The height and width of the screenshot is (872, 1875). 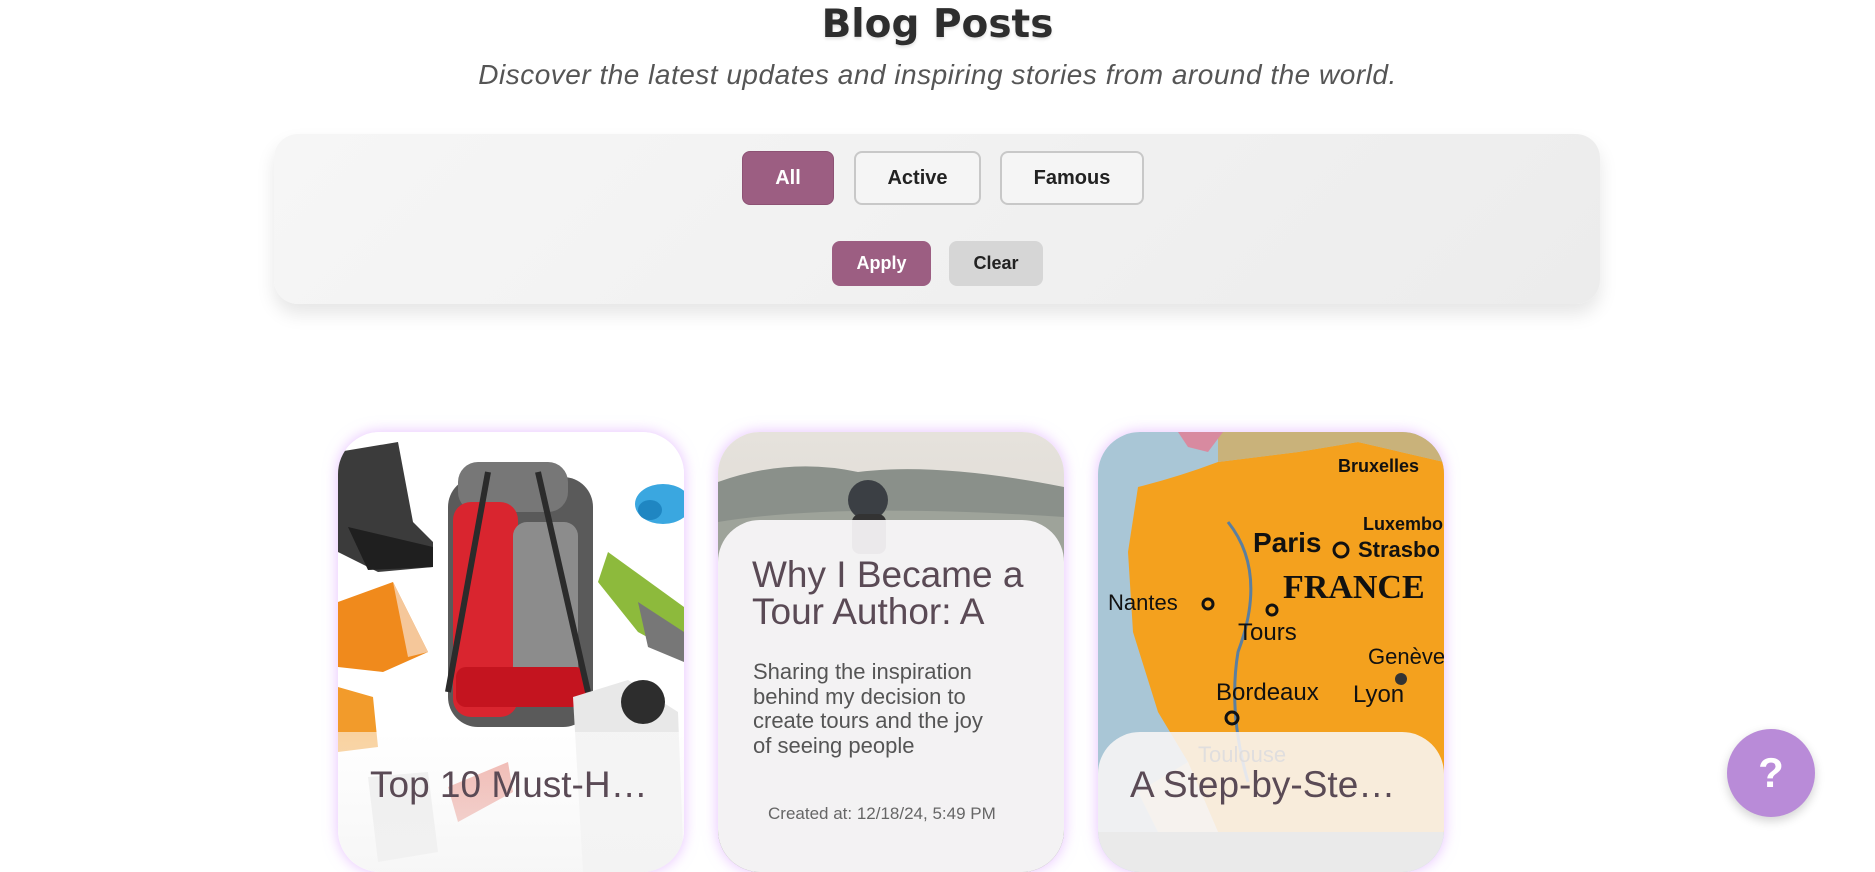 I want to click on svg-text: Lyon, so click(x=1378, y=694).